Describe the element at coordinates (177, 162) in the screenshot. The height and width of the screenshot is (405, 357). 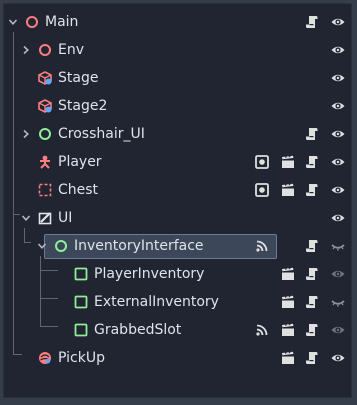
I see `tree-item-player: Player` at that location.